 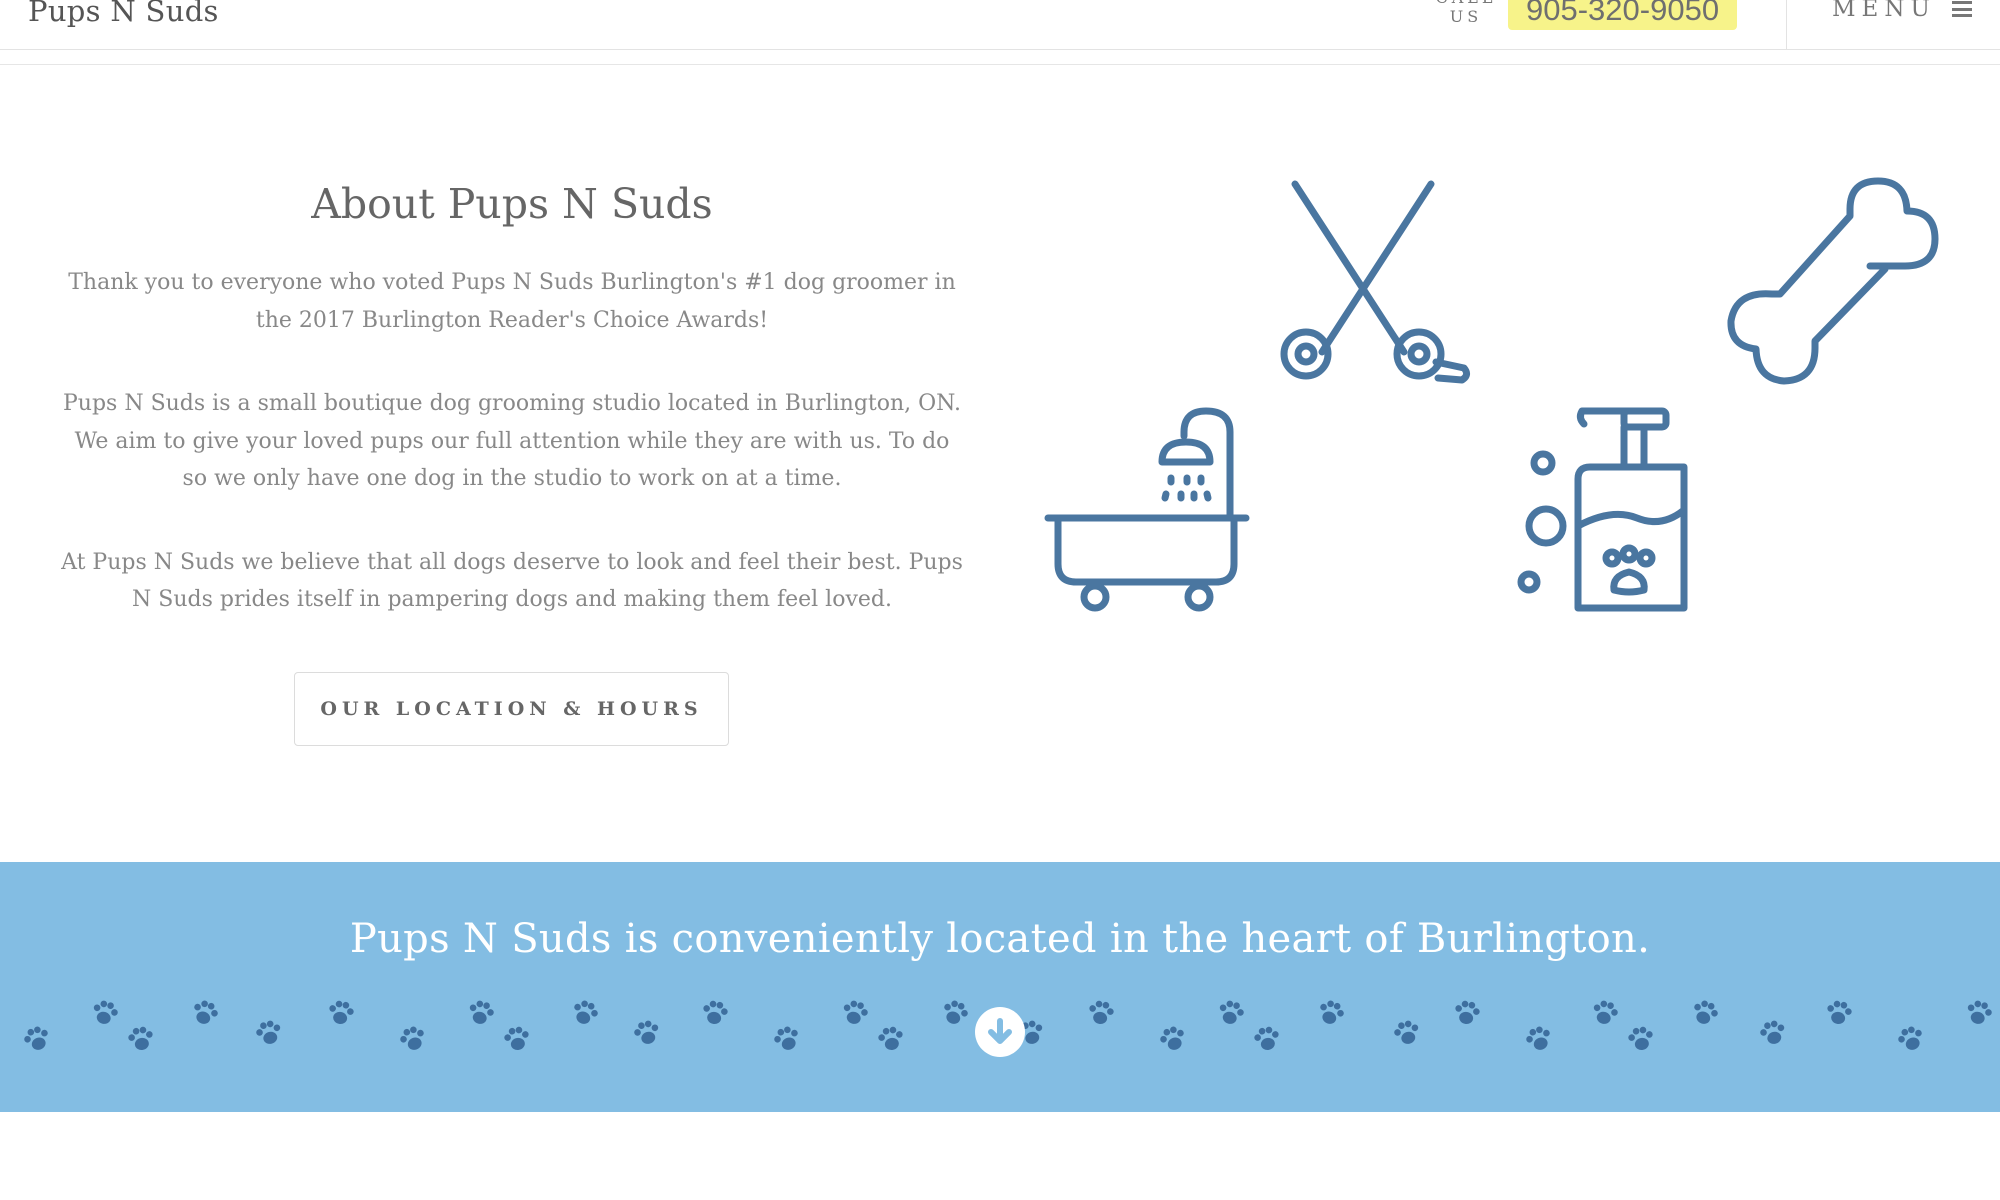 What do you see at coordinates (1147, 509) in the screenshot?
I see `bathtub-icon` at bounding box center [1147, 509].